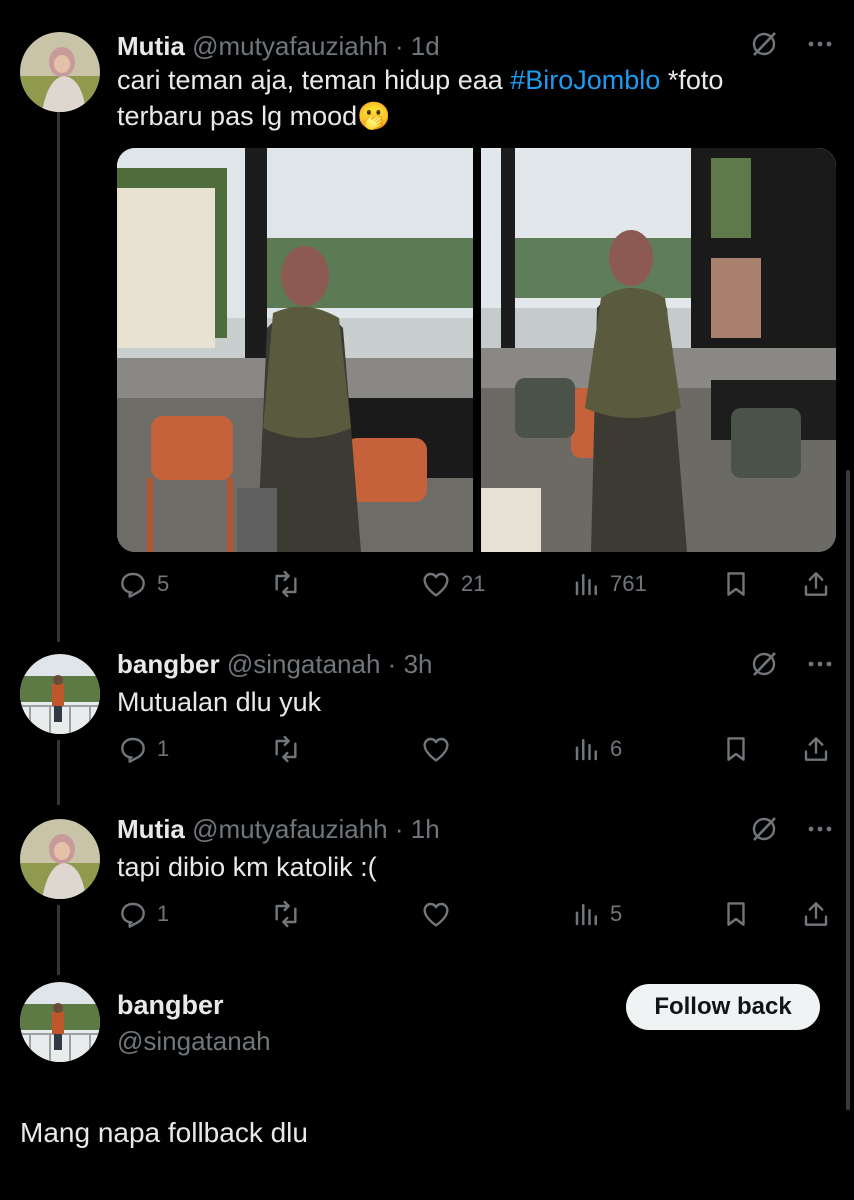 Image resolution: width=854 pixels, height=1200 pixels. What do you see at coordinates (723, 1007) in the screenshot?
I see `follow-back-button: Follow back` at bounding box center [723, 1007].